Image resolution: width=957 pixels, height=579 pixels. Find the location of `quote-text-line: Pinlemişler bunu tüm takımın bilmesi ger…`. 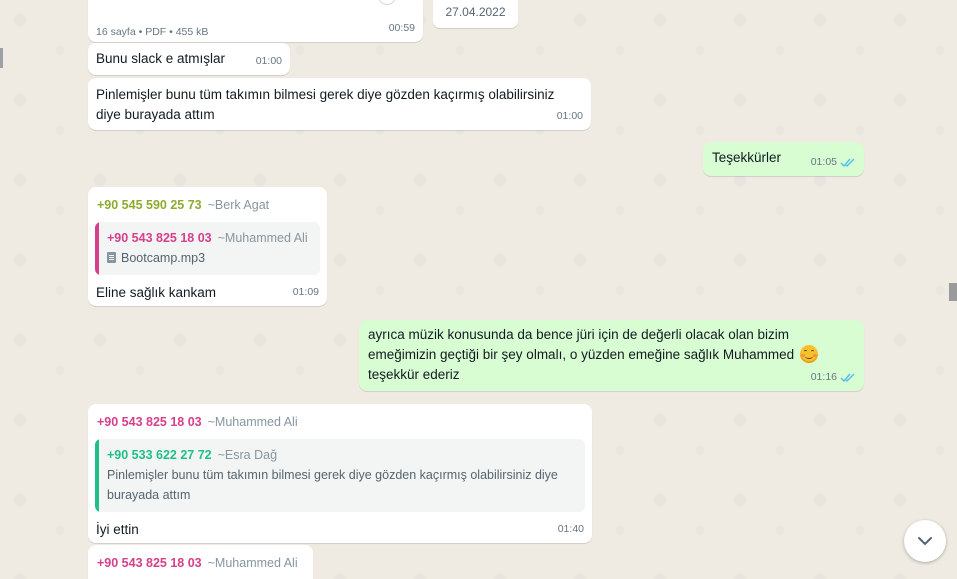

quote-text-line: Pinlemişler bunu tüm takımın bilmesi ger… is located at coordinates (332, 475).